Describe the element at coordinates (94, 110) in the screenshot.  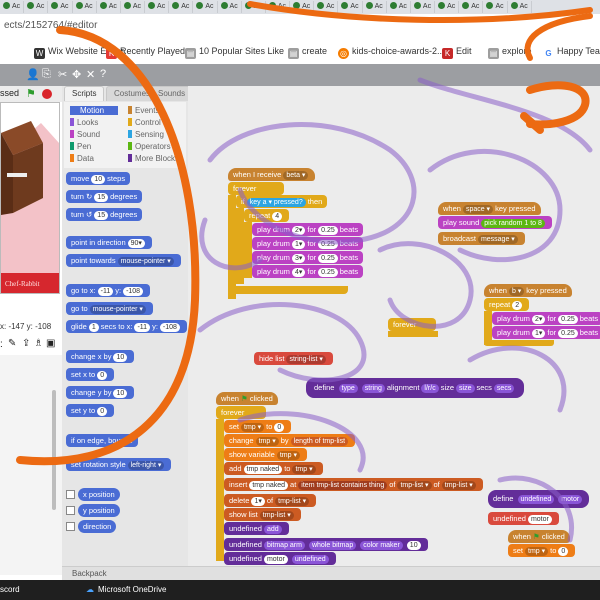
I see `category-motion: Motion` at that location.